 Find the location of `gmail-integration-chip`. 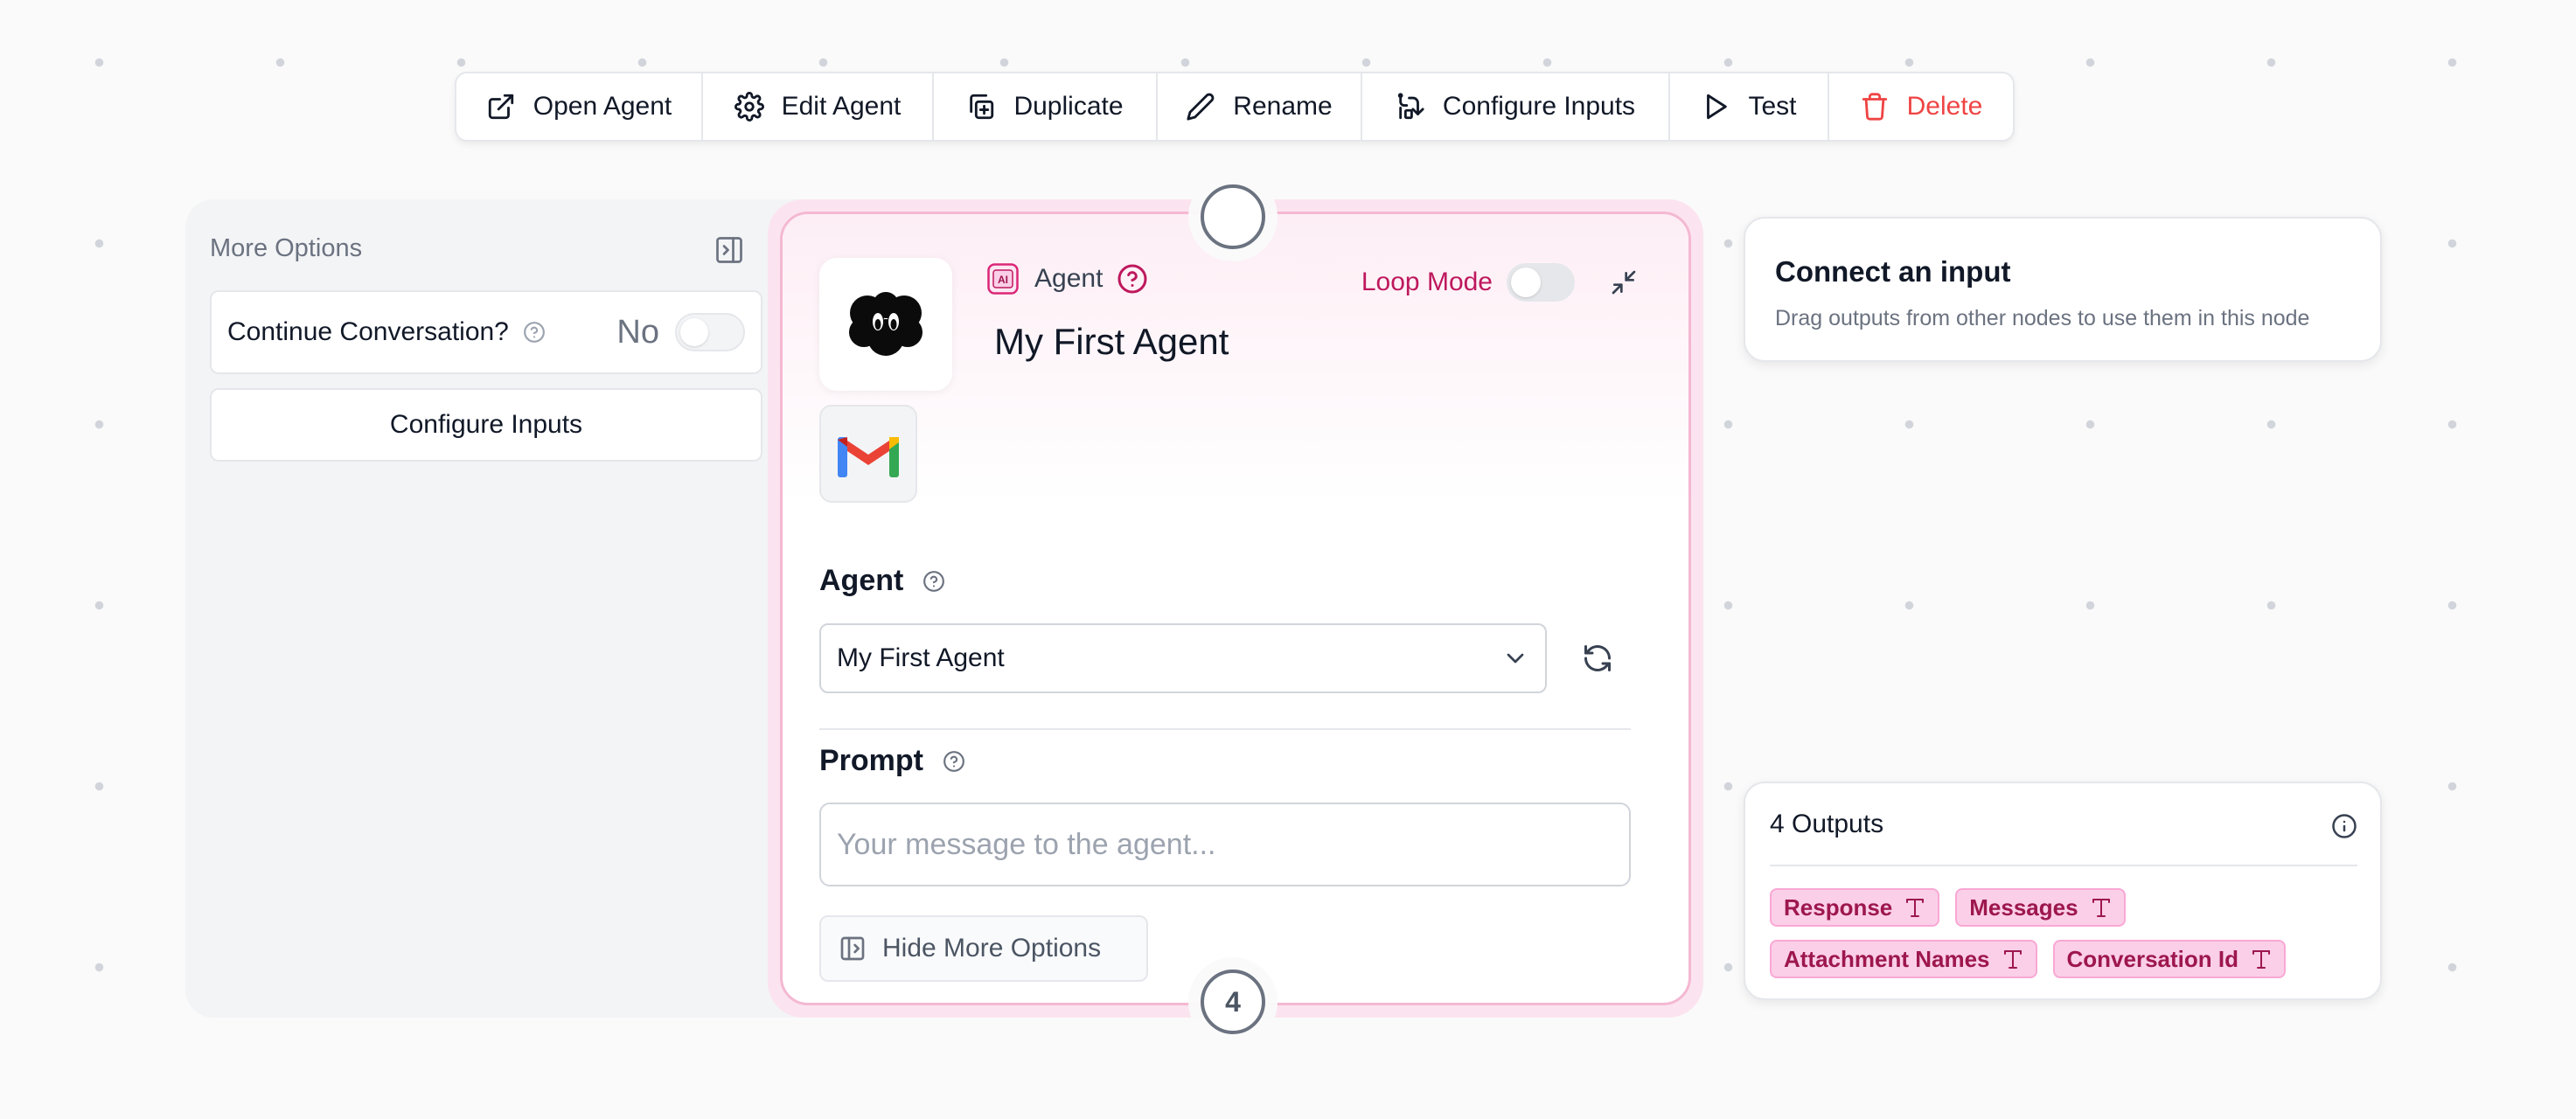

gmail-integration-chip is located at coordinates (868, 454).